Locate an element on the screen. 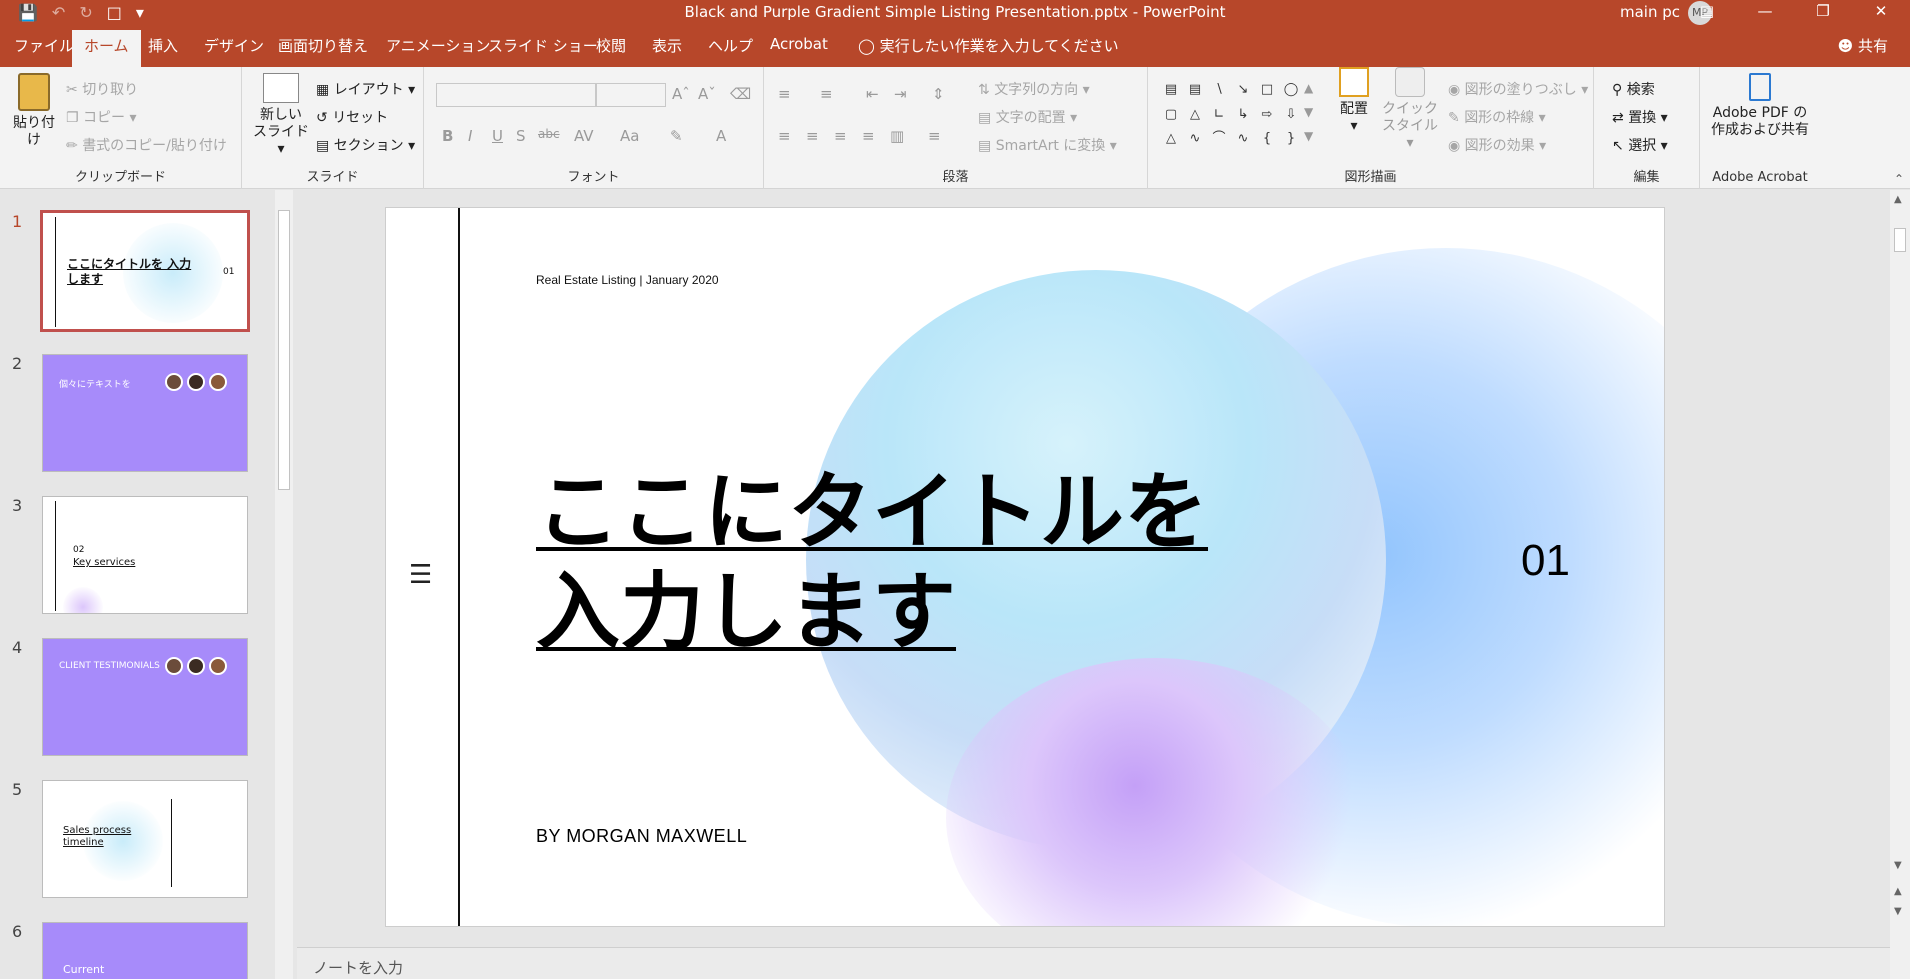  triangle-icon: △ is located at coordinates (1195, 115).